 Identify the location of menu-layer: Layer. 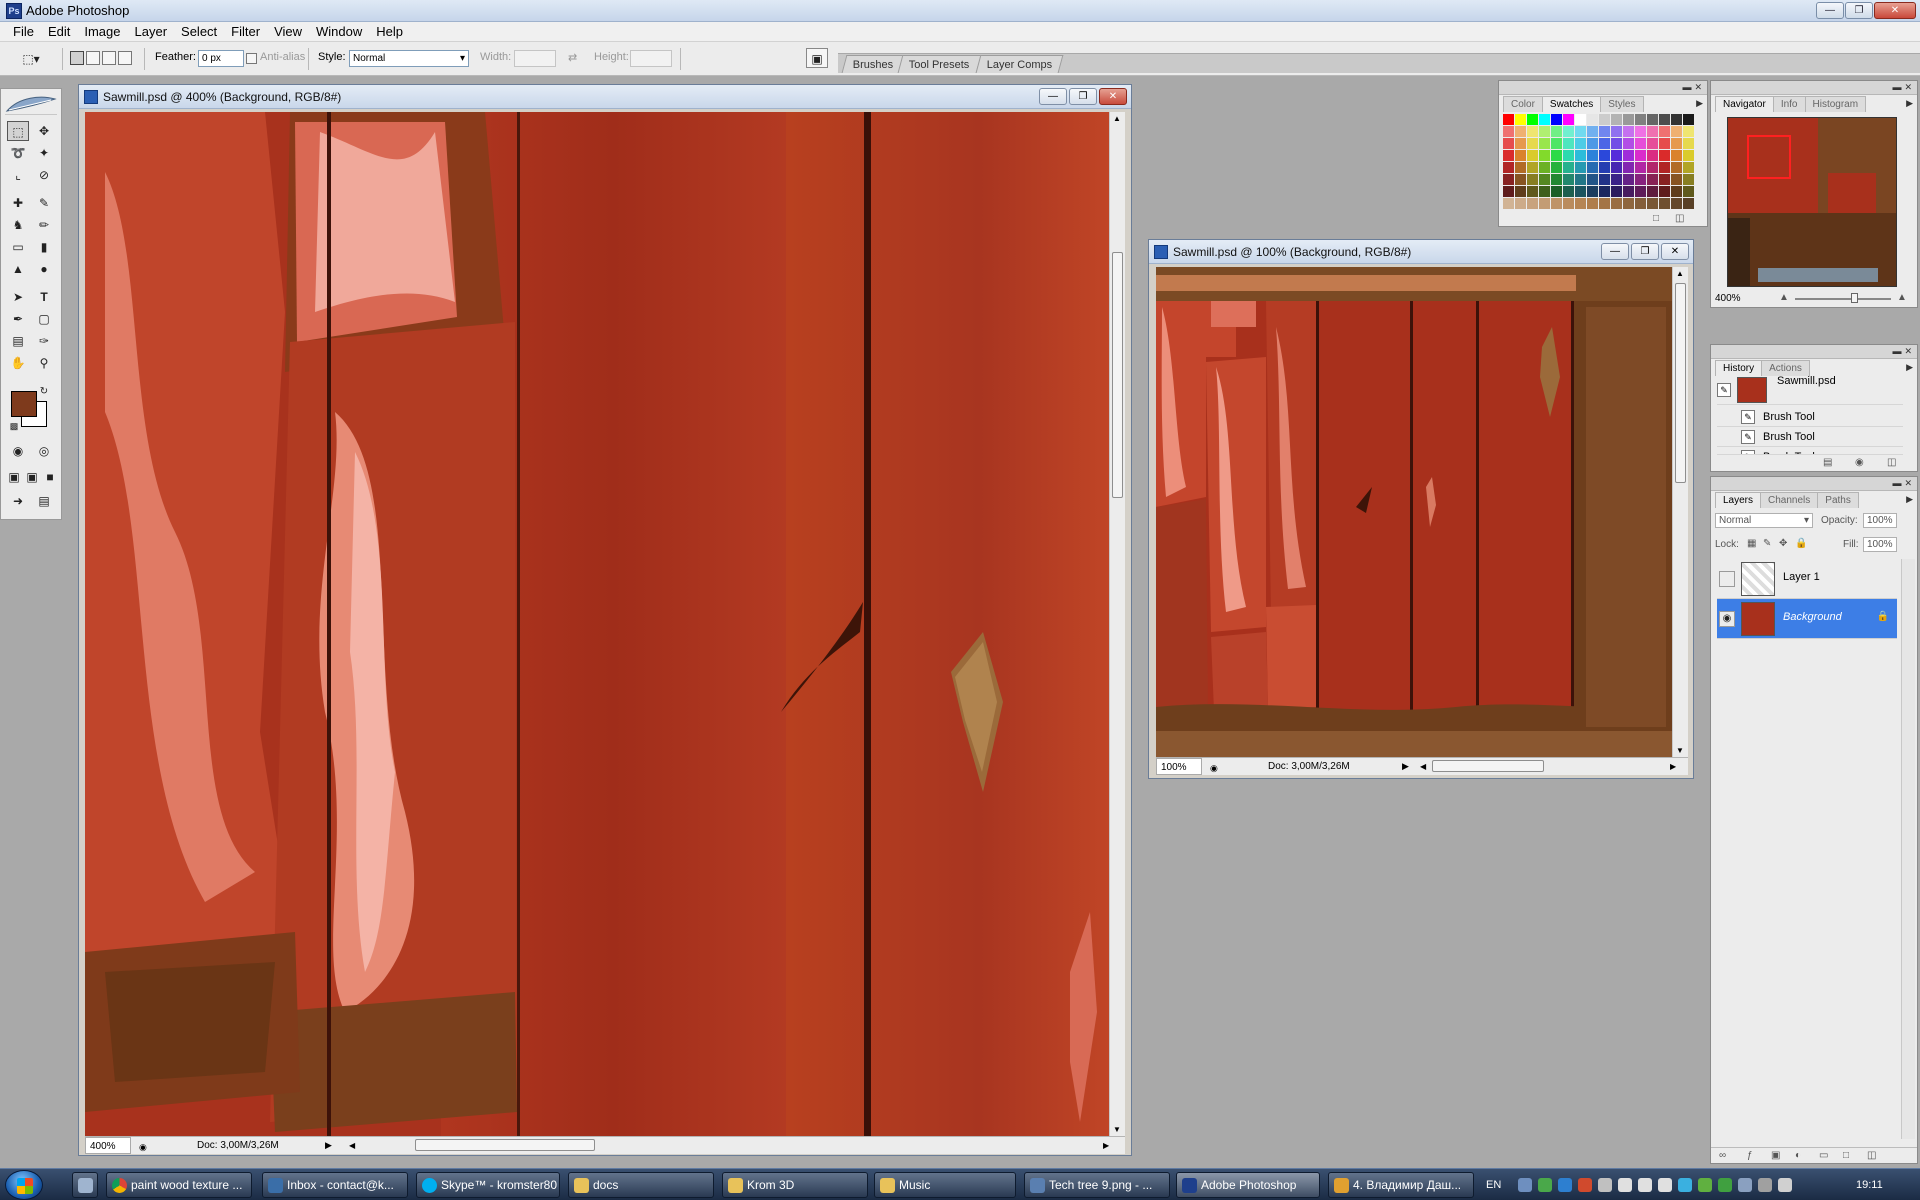
(151, 31).